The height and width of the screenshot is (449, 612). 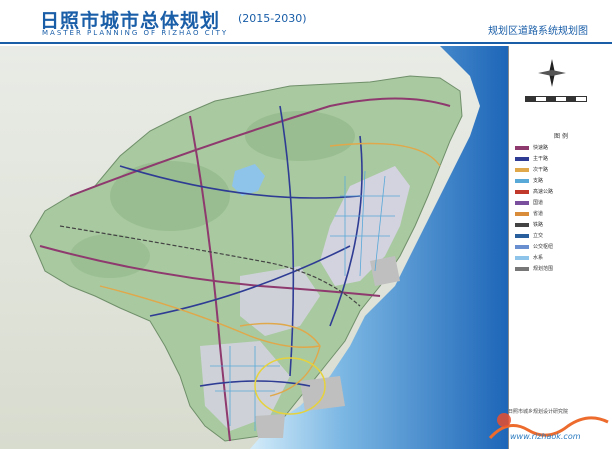 What do you see at coordinates (563, 159) in the screenshot?
I see `legend-item: 主干路` at bounding box center [563, 159].